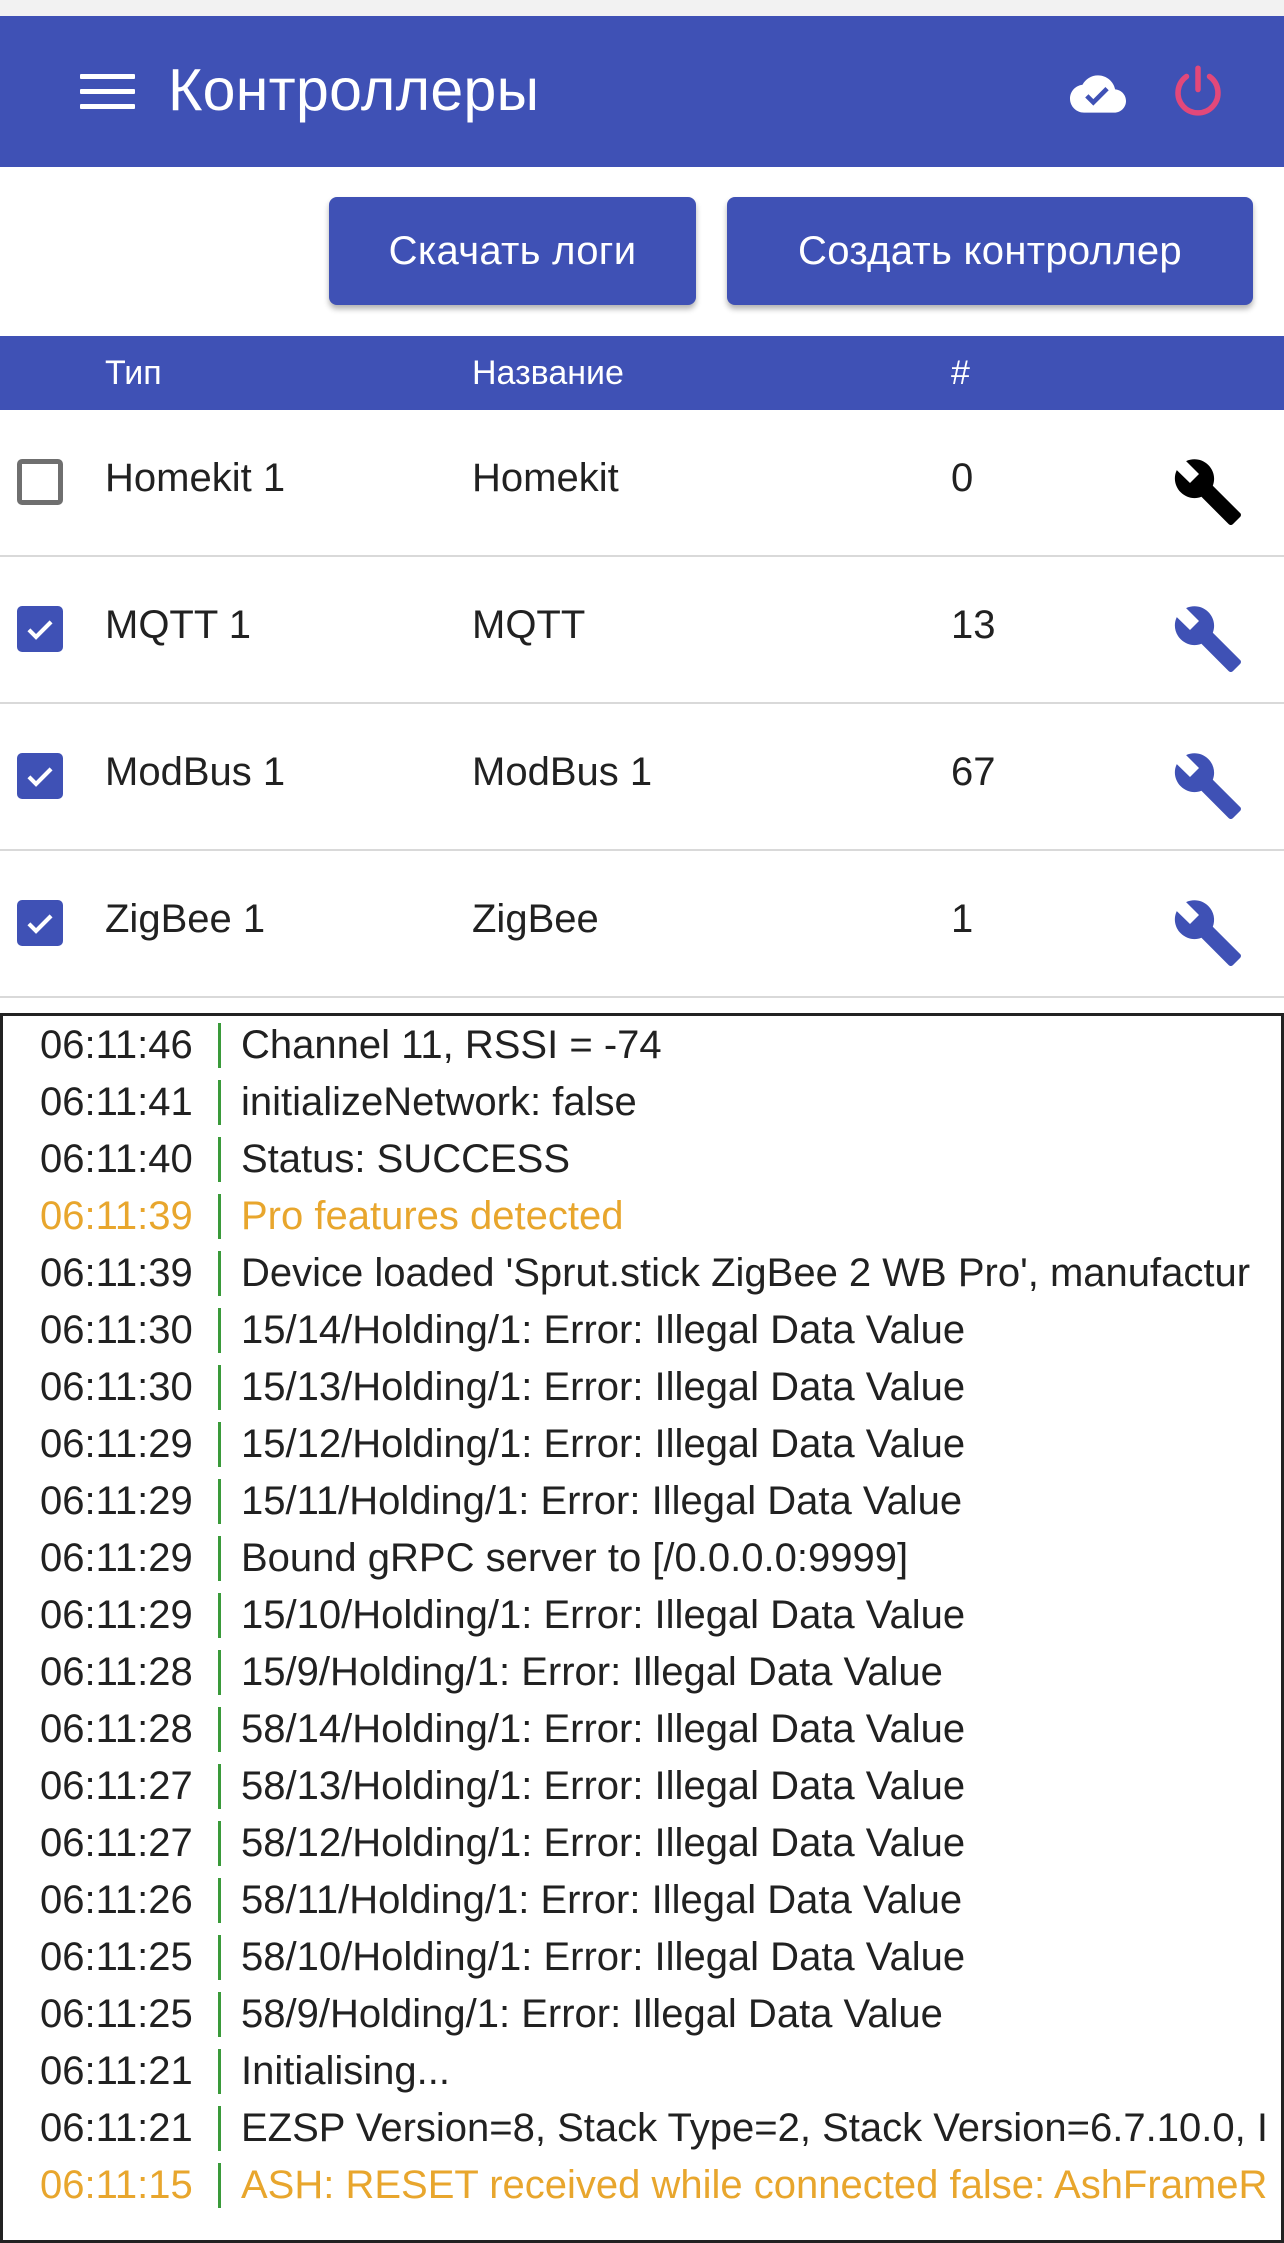 The height and width of the screenshot is (2243, 1284). Describe the element at coordinates (451, 1045) in the screenshot. I see `log-message: Channel 11, RSSI = -74` at that location.